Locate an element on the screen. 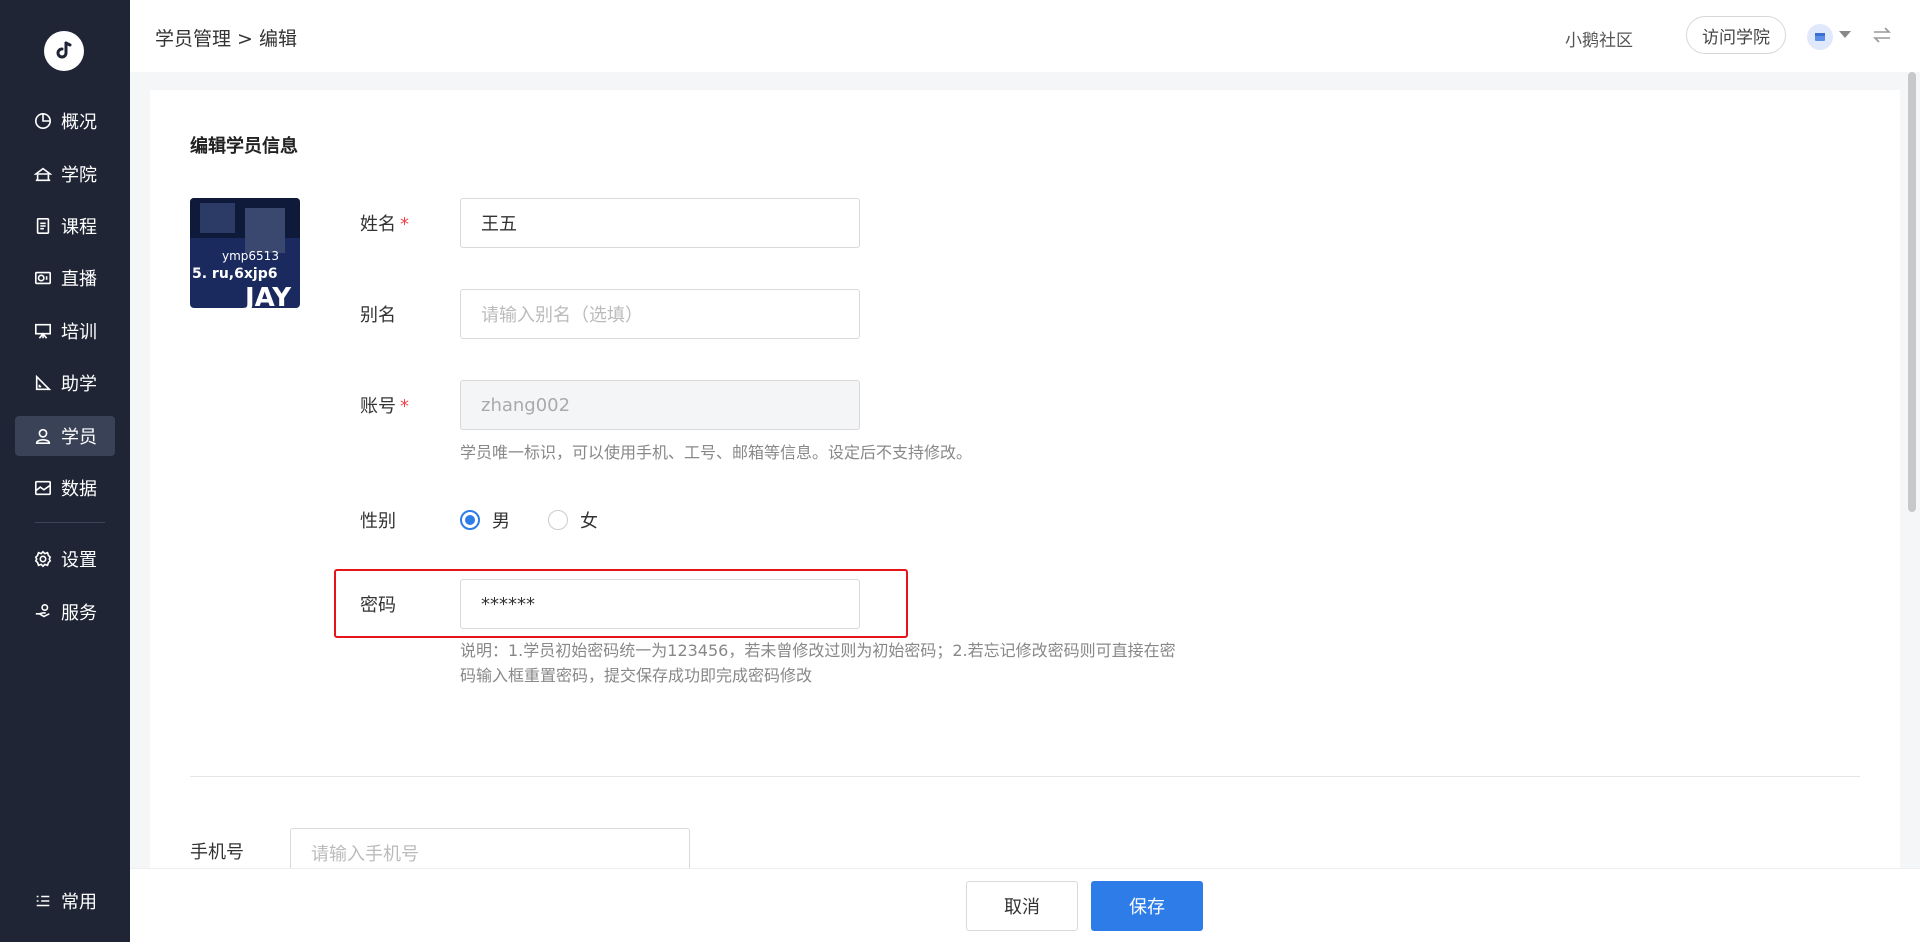 This screenshot has height=942, width=1920. user-icon is located at coordinates (43, 436).